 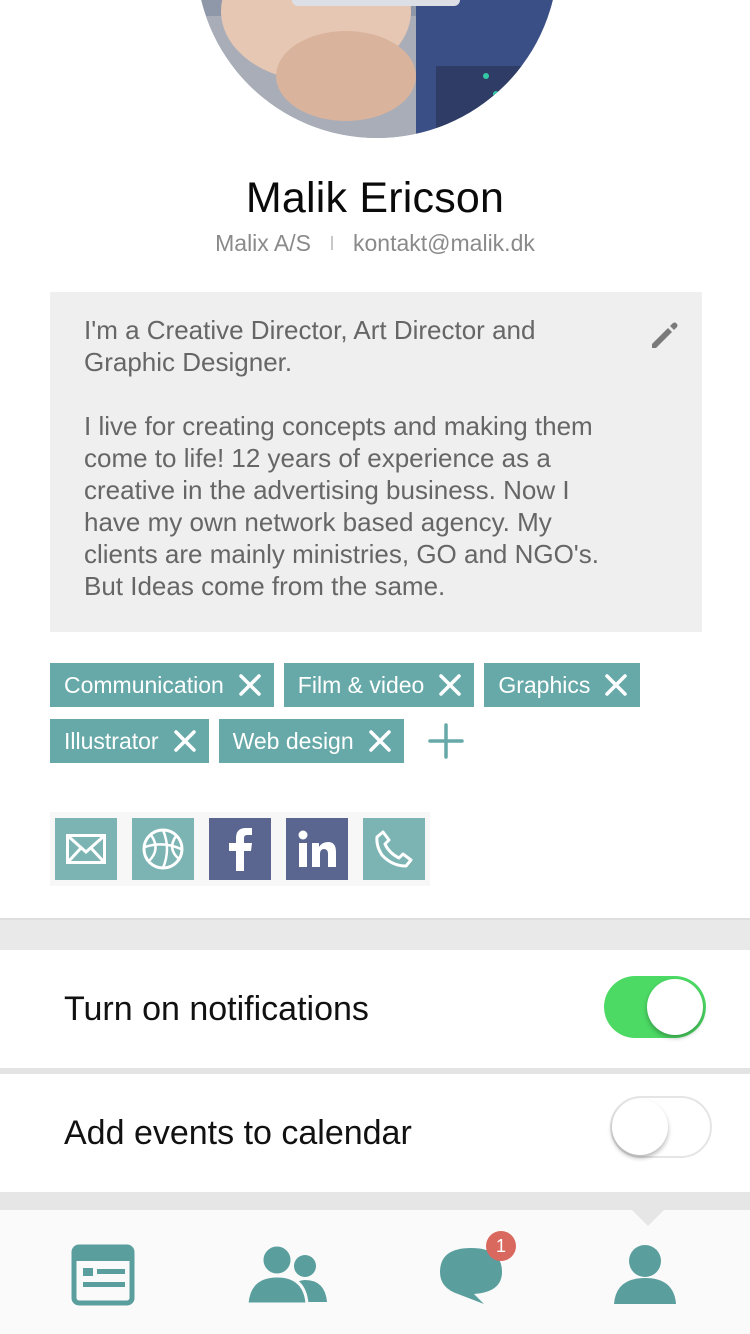 What do you see at coordinates (444, 243) in the screenshot?
I see `contact-email: kontakt@malik.dk` at bounding box center [444, 243].